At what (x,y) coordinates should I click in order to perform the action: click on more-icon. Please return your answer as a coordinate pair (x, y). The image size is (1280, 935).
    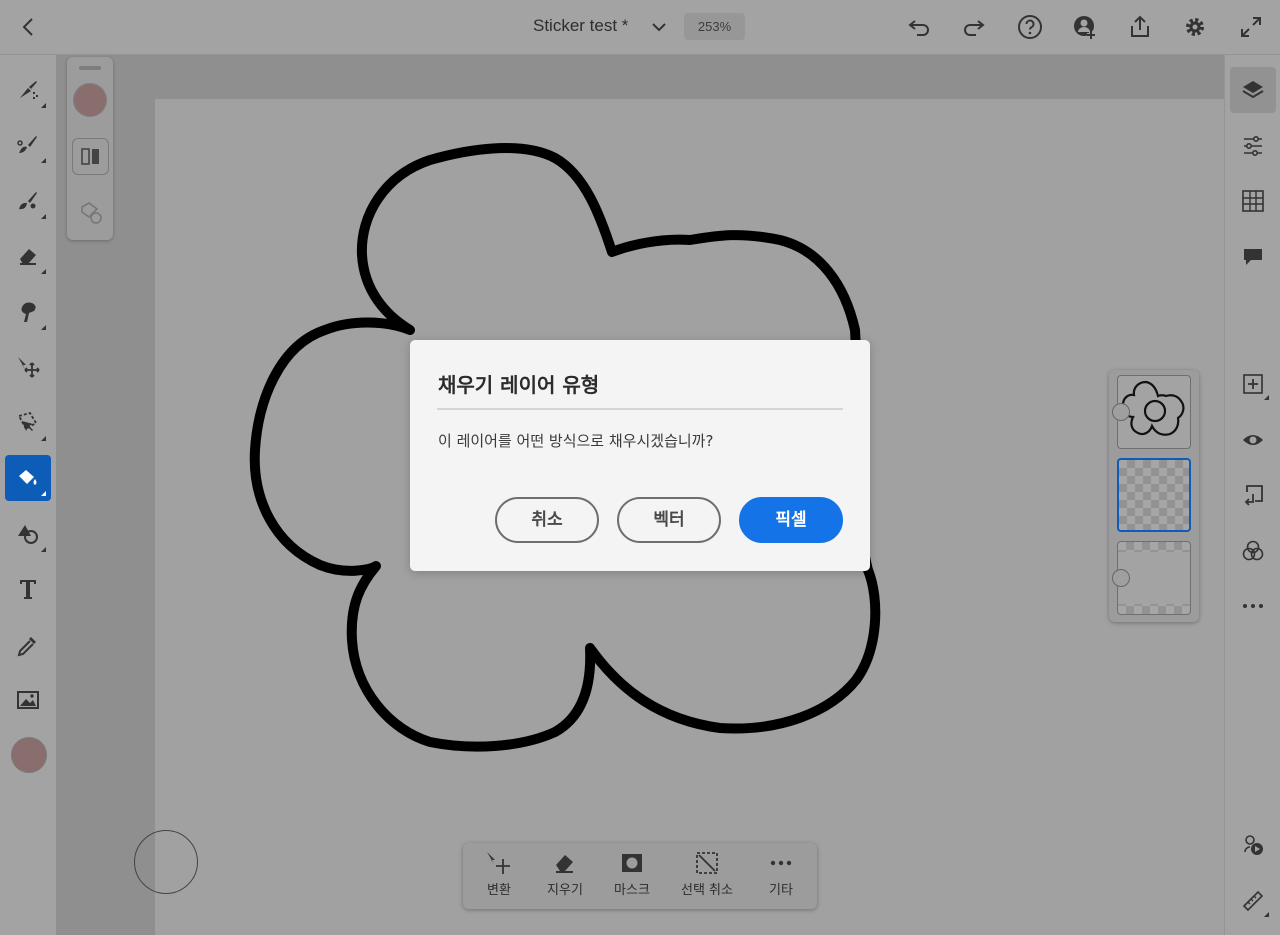
    Looking at the image, I should click on (1253, 606).